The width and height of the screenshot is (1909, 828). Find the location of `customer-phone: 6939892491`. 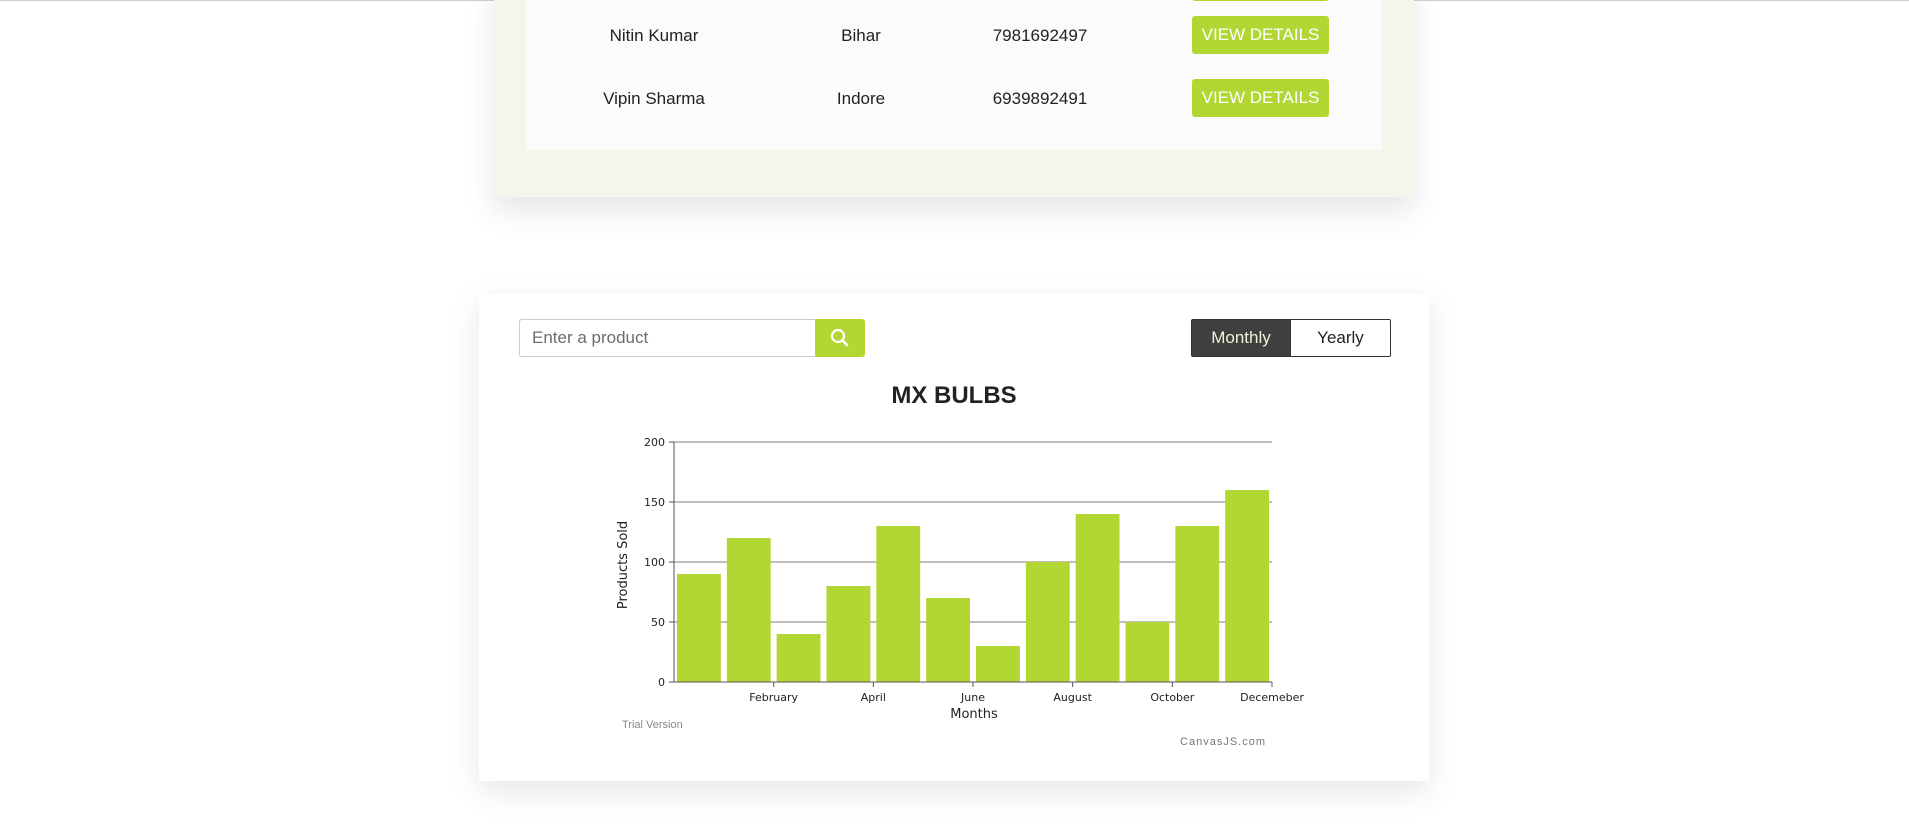

customer-phone: 6939892491 is located at coordinates (1040, 98).